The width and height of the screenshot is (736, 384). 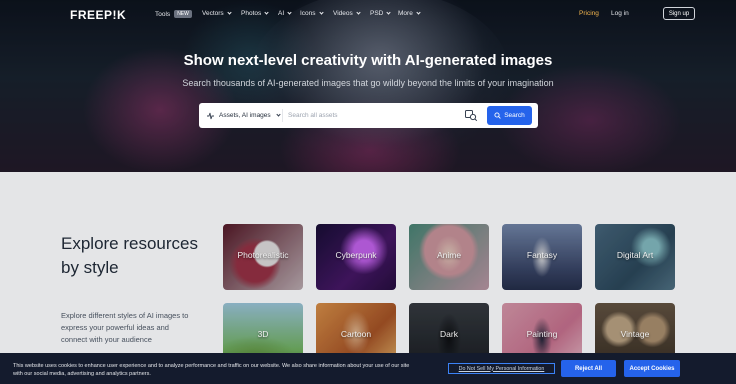 I want to click on nav-item-ai: AI, so click(x=285, y=13).